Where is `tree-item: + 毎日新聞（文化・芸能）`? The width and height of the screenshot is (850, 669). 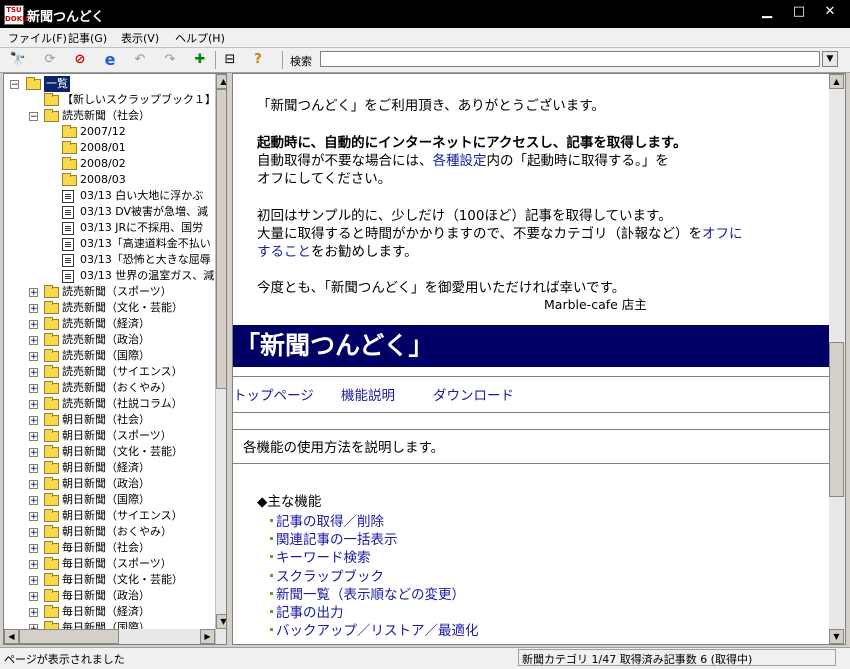
tree-item: + 毎日新聞（文化・芸能） is located at coordinates (109, 580).